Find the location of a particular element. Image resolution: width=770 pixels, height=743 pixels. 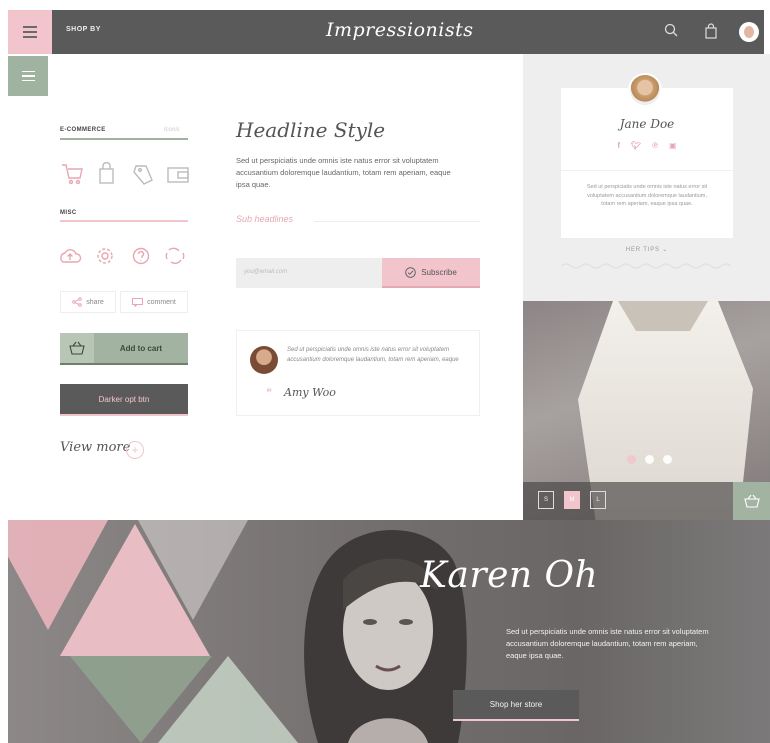

carousel-dots is located at coordinates (649, 459).